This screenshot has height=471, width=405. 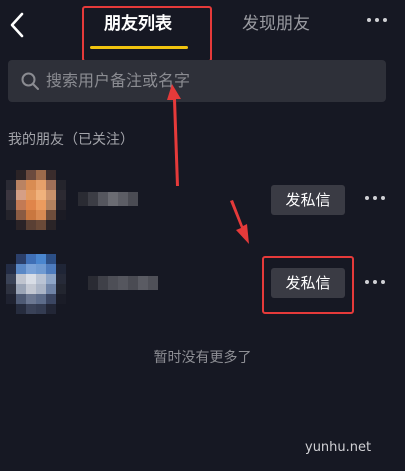 What do you see at coordinates (208, 164) in the screenshot?
I see `annotation-arrows` at bounding box center [208, 164].